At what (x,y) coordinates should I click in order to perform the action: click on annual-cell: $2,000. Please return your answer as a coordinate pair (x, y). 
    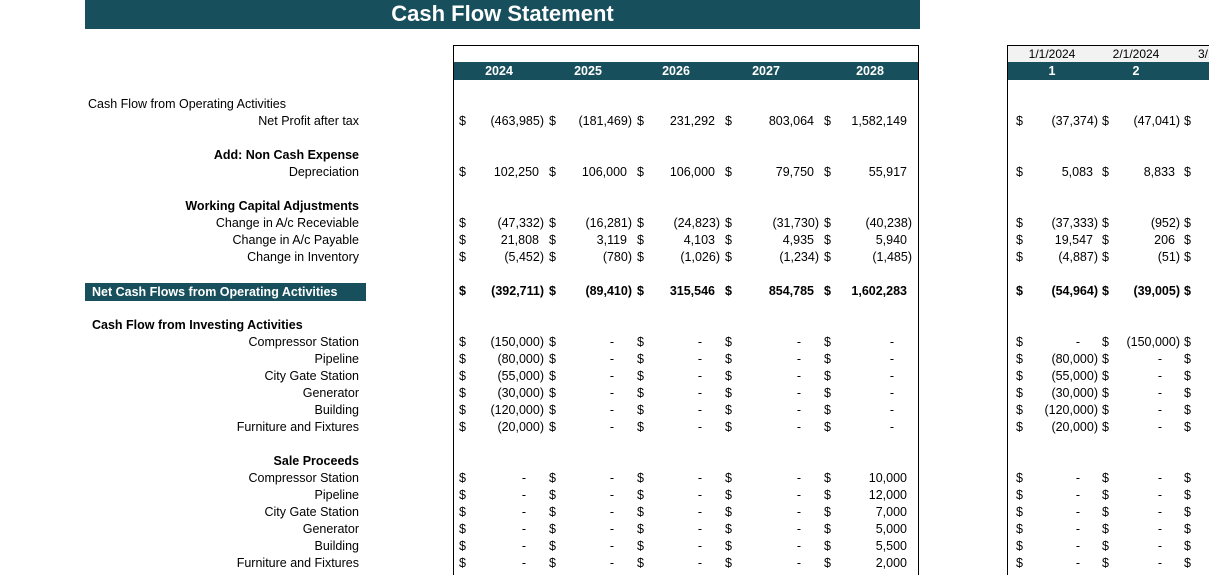
    Looking at the image, I should click on (868, 563).